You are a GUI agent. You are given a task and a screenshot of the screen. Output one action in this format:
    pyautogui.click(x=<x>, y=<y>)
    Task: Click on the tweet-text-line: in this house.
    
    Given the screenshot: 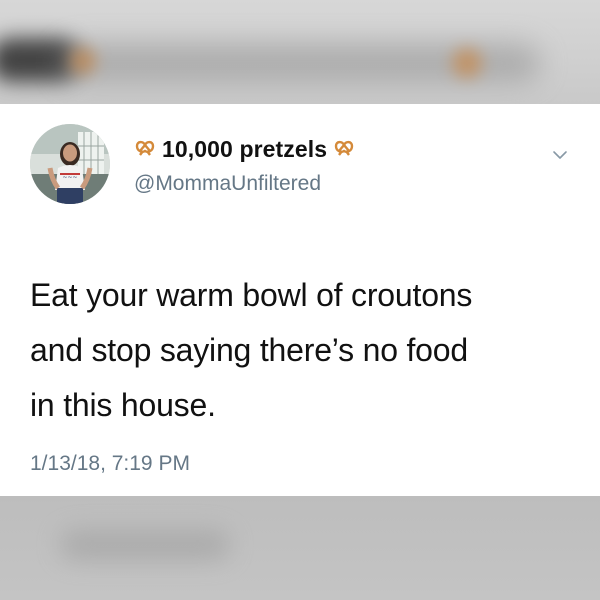 What is the action you would take?
    pyautogui.click(x=123, y=405)
    